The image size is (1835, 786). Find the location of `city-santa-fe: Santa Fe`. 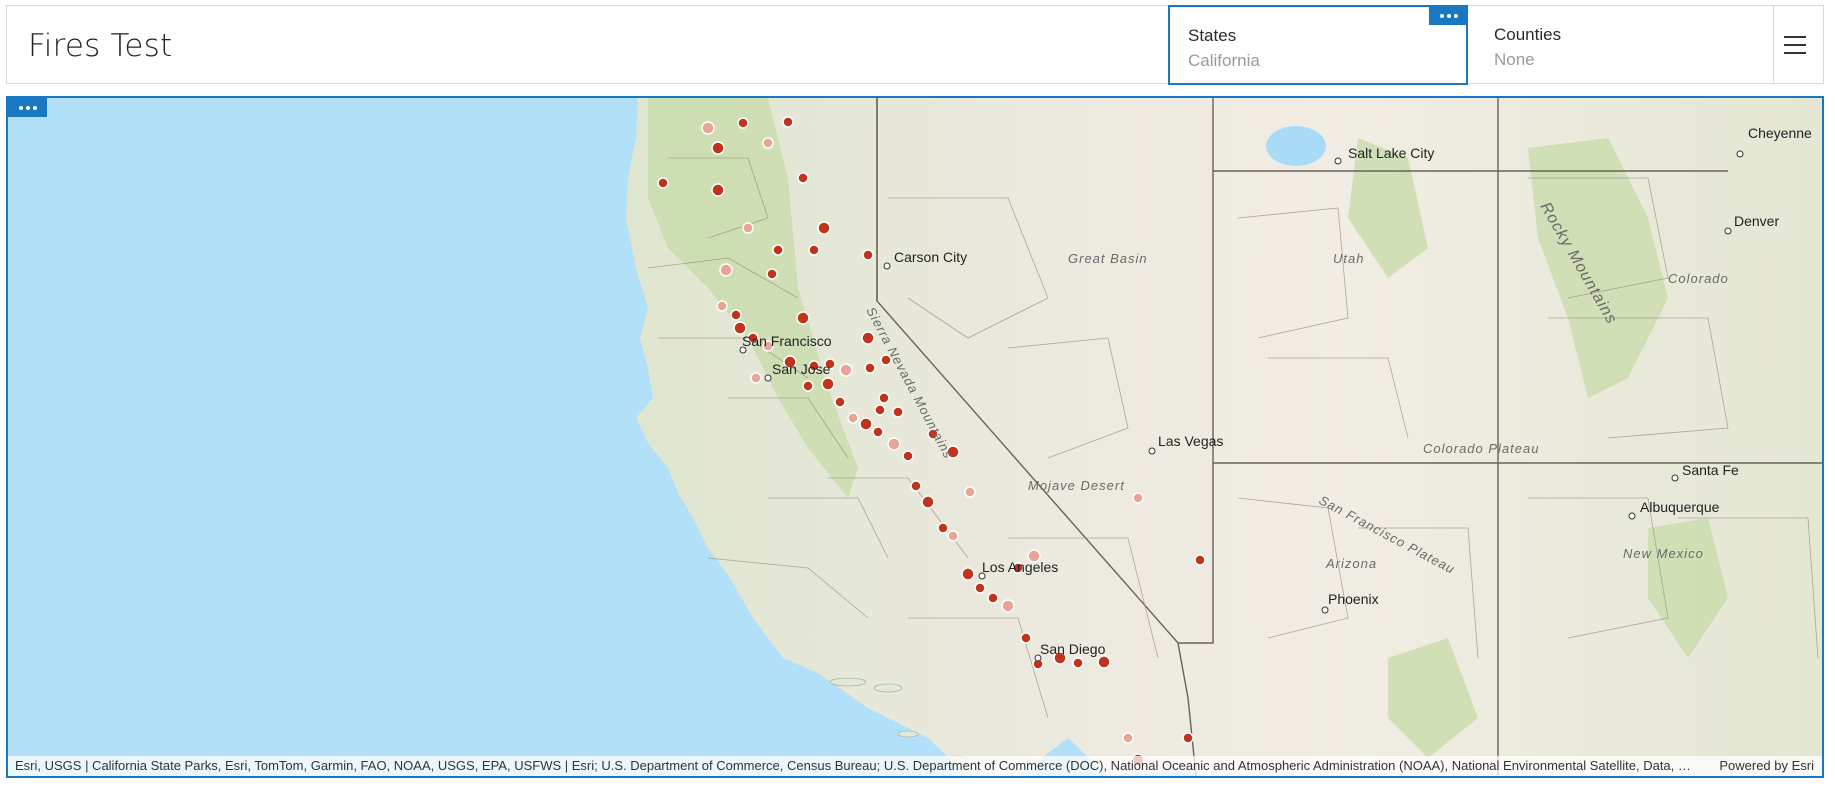

city-santa-fe: Santa Fe is located at coordinates (1710, 470).